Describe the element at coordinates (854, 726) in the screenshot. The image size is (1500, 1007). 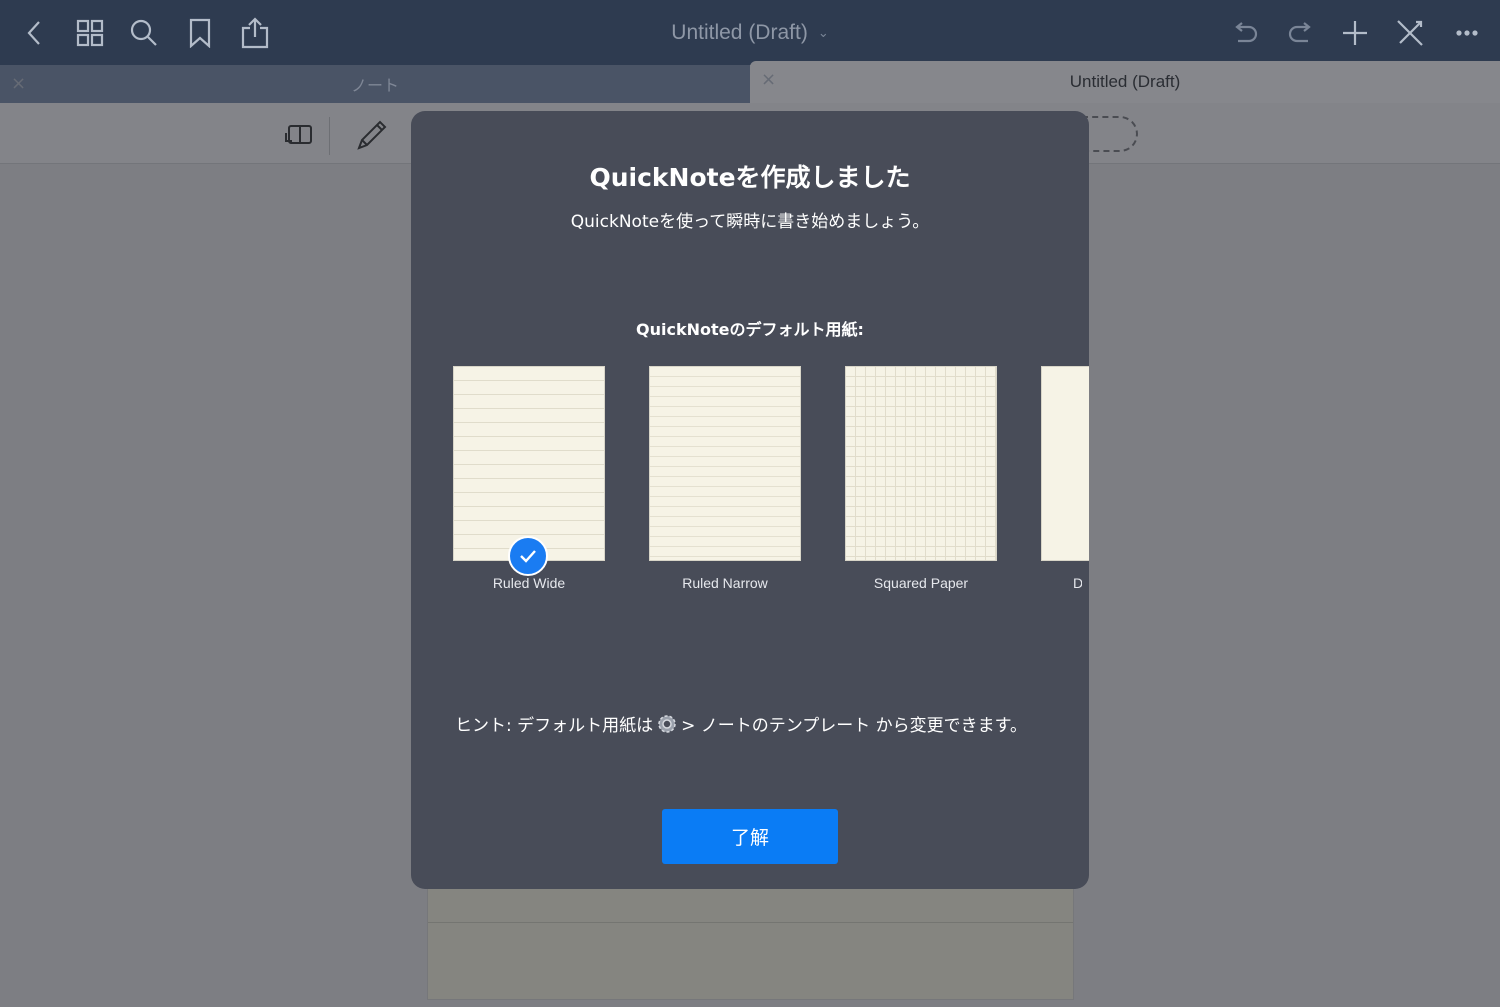
I see `hint-text-after: > ノートのテンプレート から変更できます。` at that location.